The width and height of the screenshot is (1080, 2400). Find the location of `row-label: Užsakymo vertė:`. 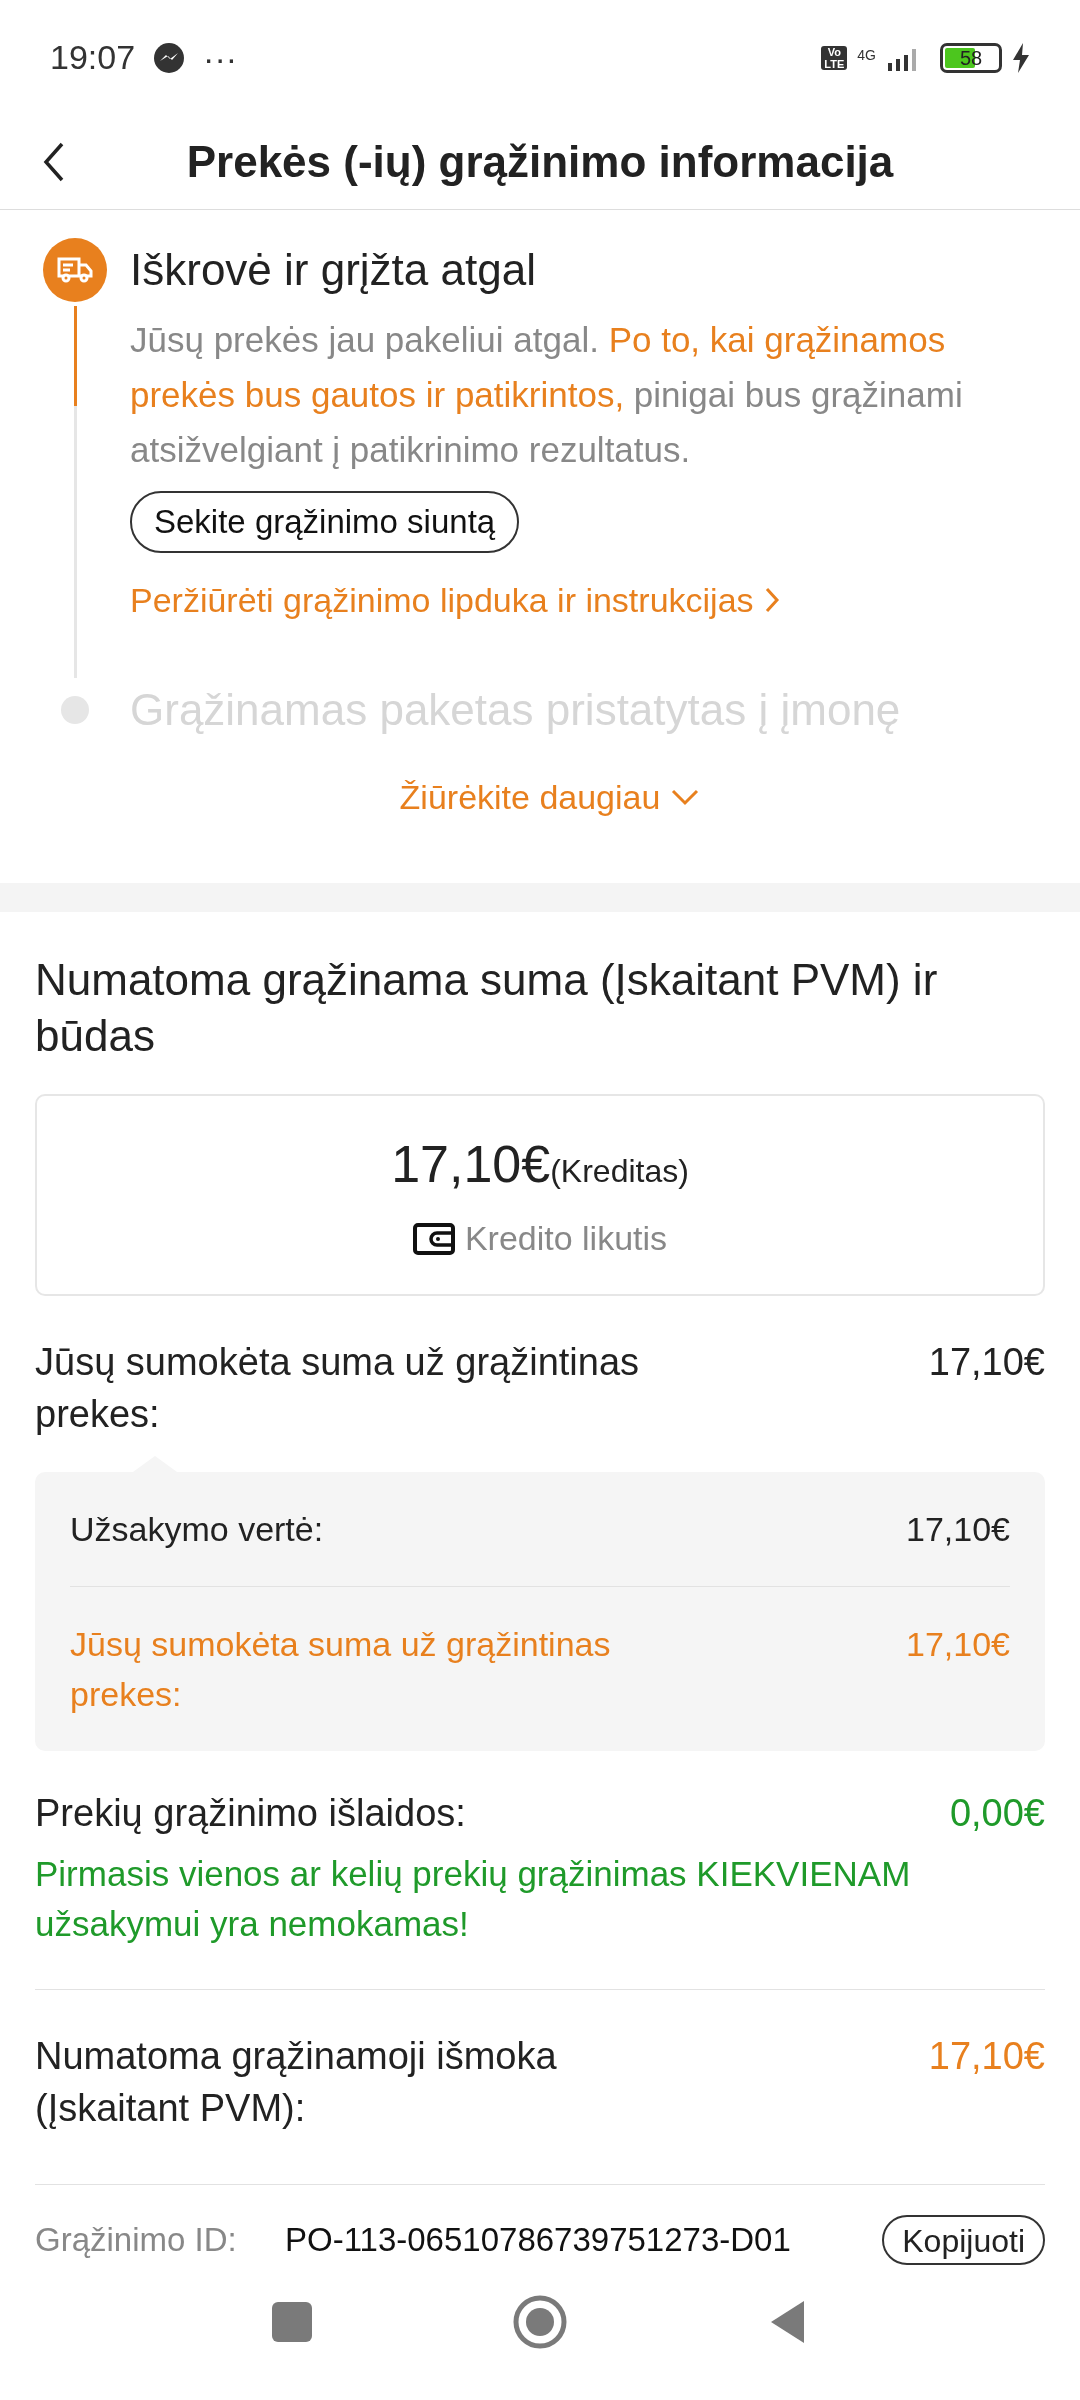

row-label: Užsakymo vertė: is located at coordinates (197, 1529).